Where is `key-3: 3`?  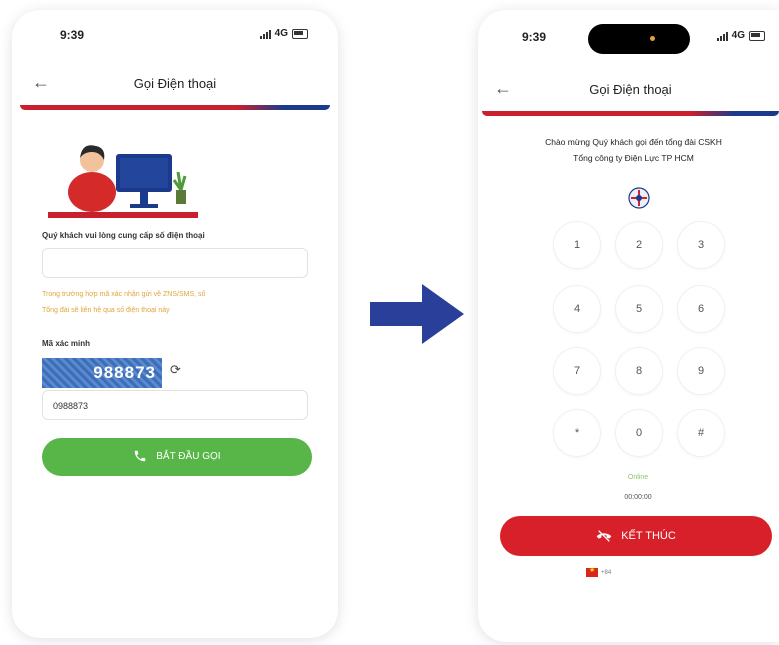
key-3: 3 is located at coordinates (701, 245).